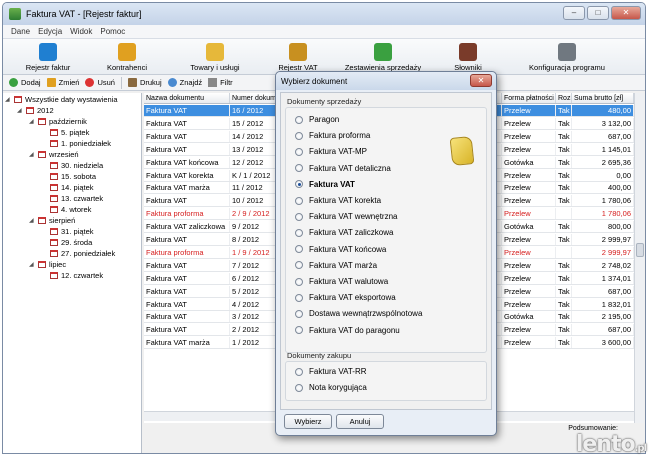 The height and width of the screenshot is (459, 650). What do you see at coordinates (603, 98) in the screenshot?
I see `col-header-gross: Suma brutto [zł]` at bounding box center [603, 98].